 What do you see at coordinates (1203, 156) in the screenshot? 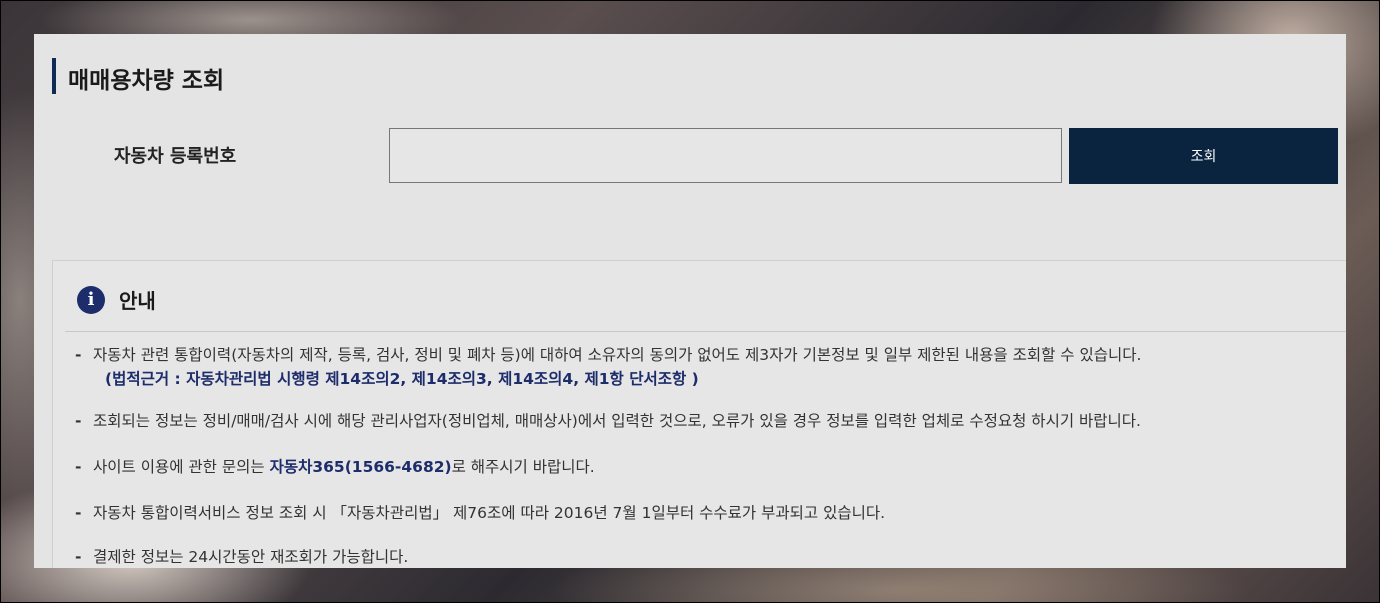
I see `search-button: 조회` at bounding box center [1203, 156].